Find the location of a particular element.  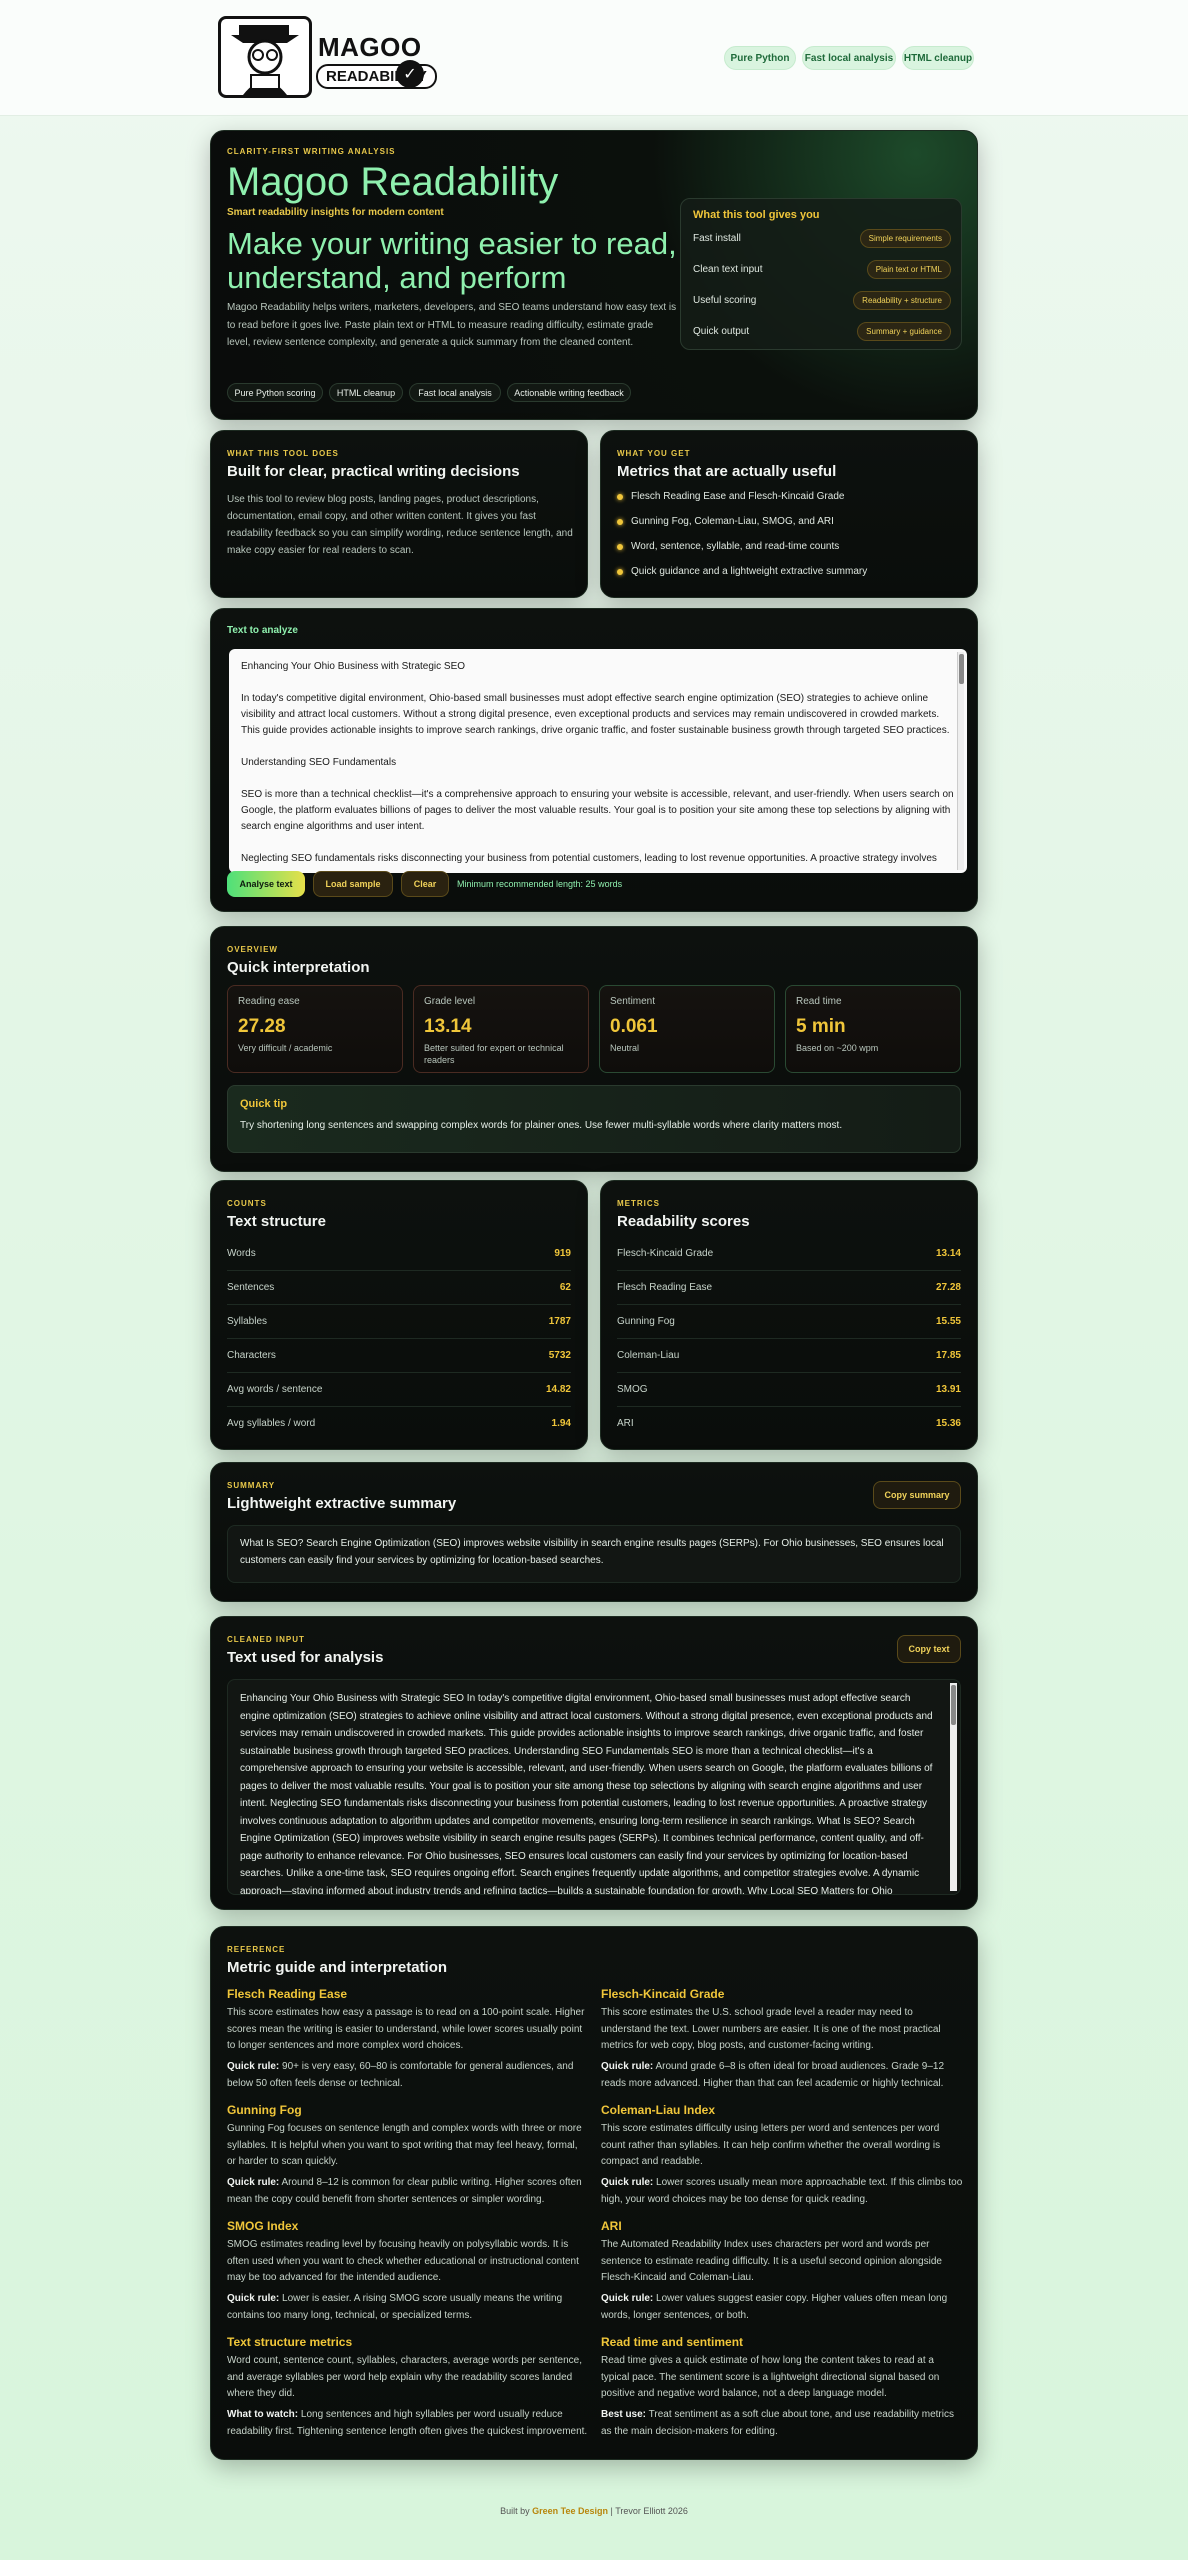

guide-heading: Read time and sentiment is located at coordinates (672, 2342).